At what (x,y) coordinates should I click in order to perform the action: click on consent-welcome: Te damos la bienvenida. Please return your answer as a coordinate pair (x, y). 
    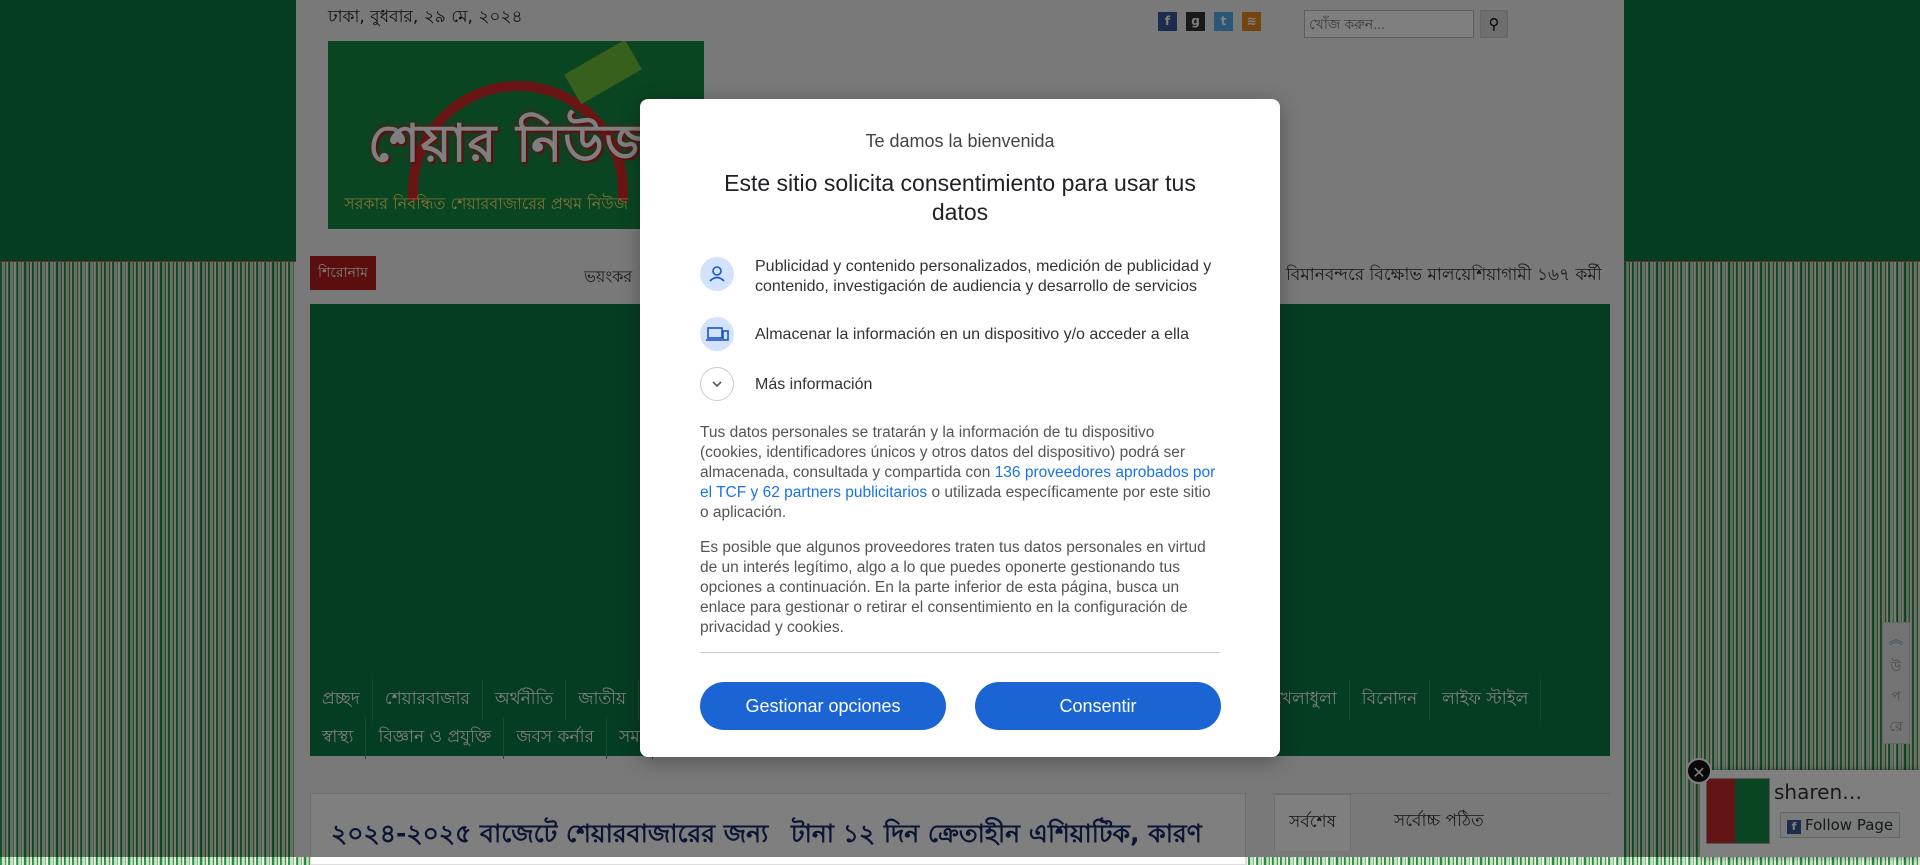
    Looking at the image, I should click on (960, 141).